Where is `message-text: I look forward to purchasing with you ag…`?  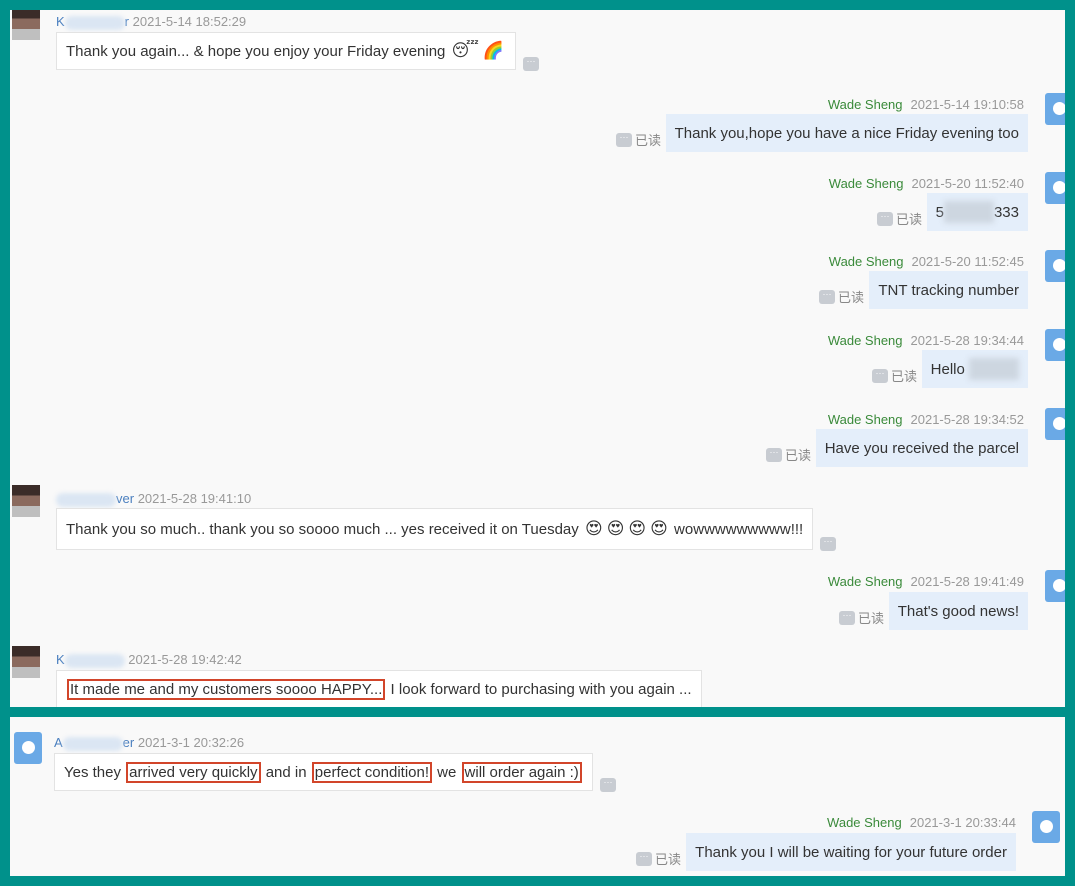
message-text: I look forward to purchasing with you ag… is located at coordinates (539, 689).